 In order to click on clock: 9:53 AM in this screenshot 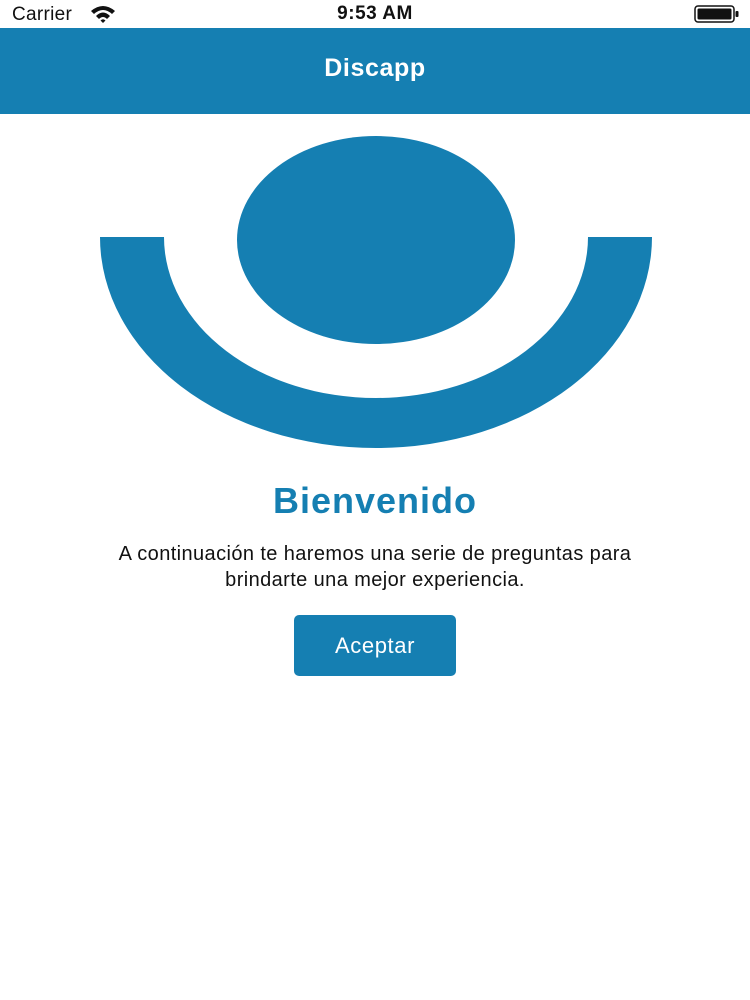, I will do `click(375, 13)`.